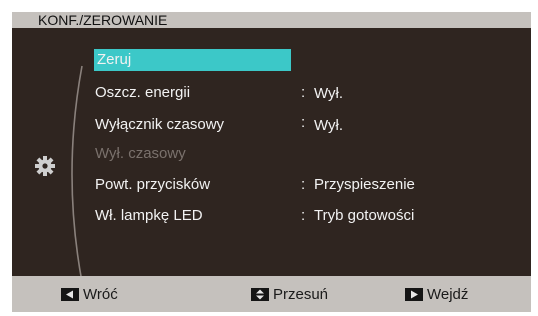 The height and width of the screenshot is (316, 538). I want to click on triangle-right-icon, so click(414, 294).